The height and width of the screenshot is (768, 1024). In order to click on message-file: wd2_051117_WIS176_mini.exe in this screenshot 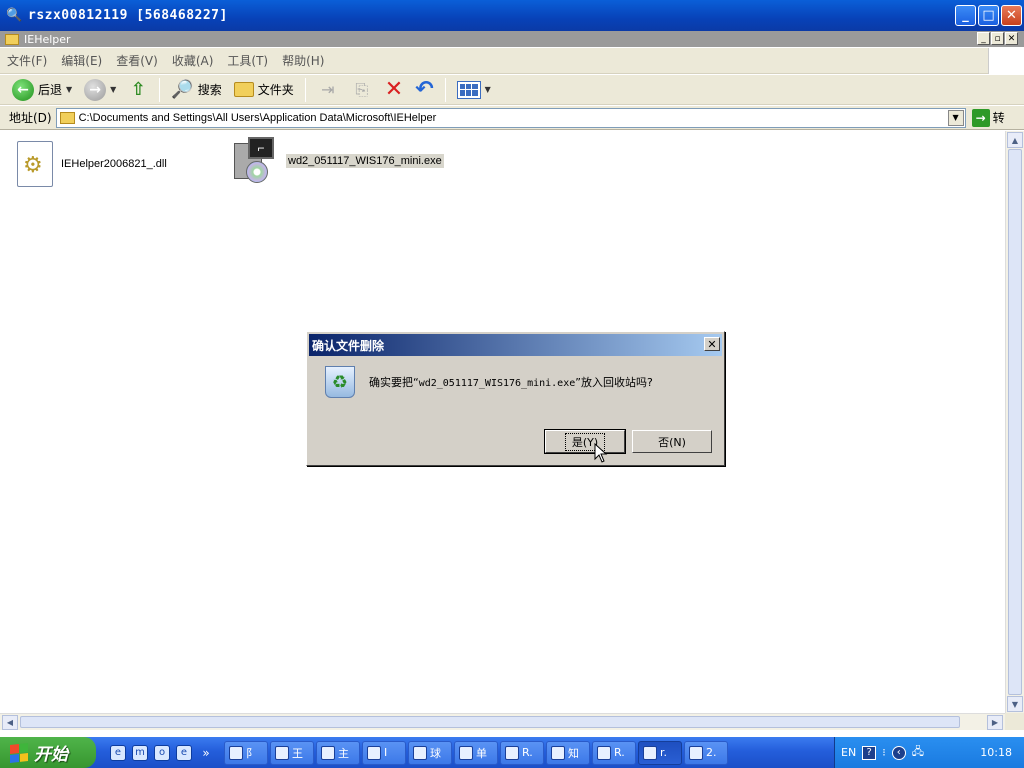, I will do `click(497, 383)`.